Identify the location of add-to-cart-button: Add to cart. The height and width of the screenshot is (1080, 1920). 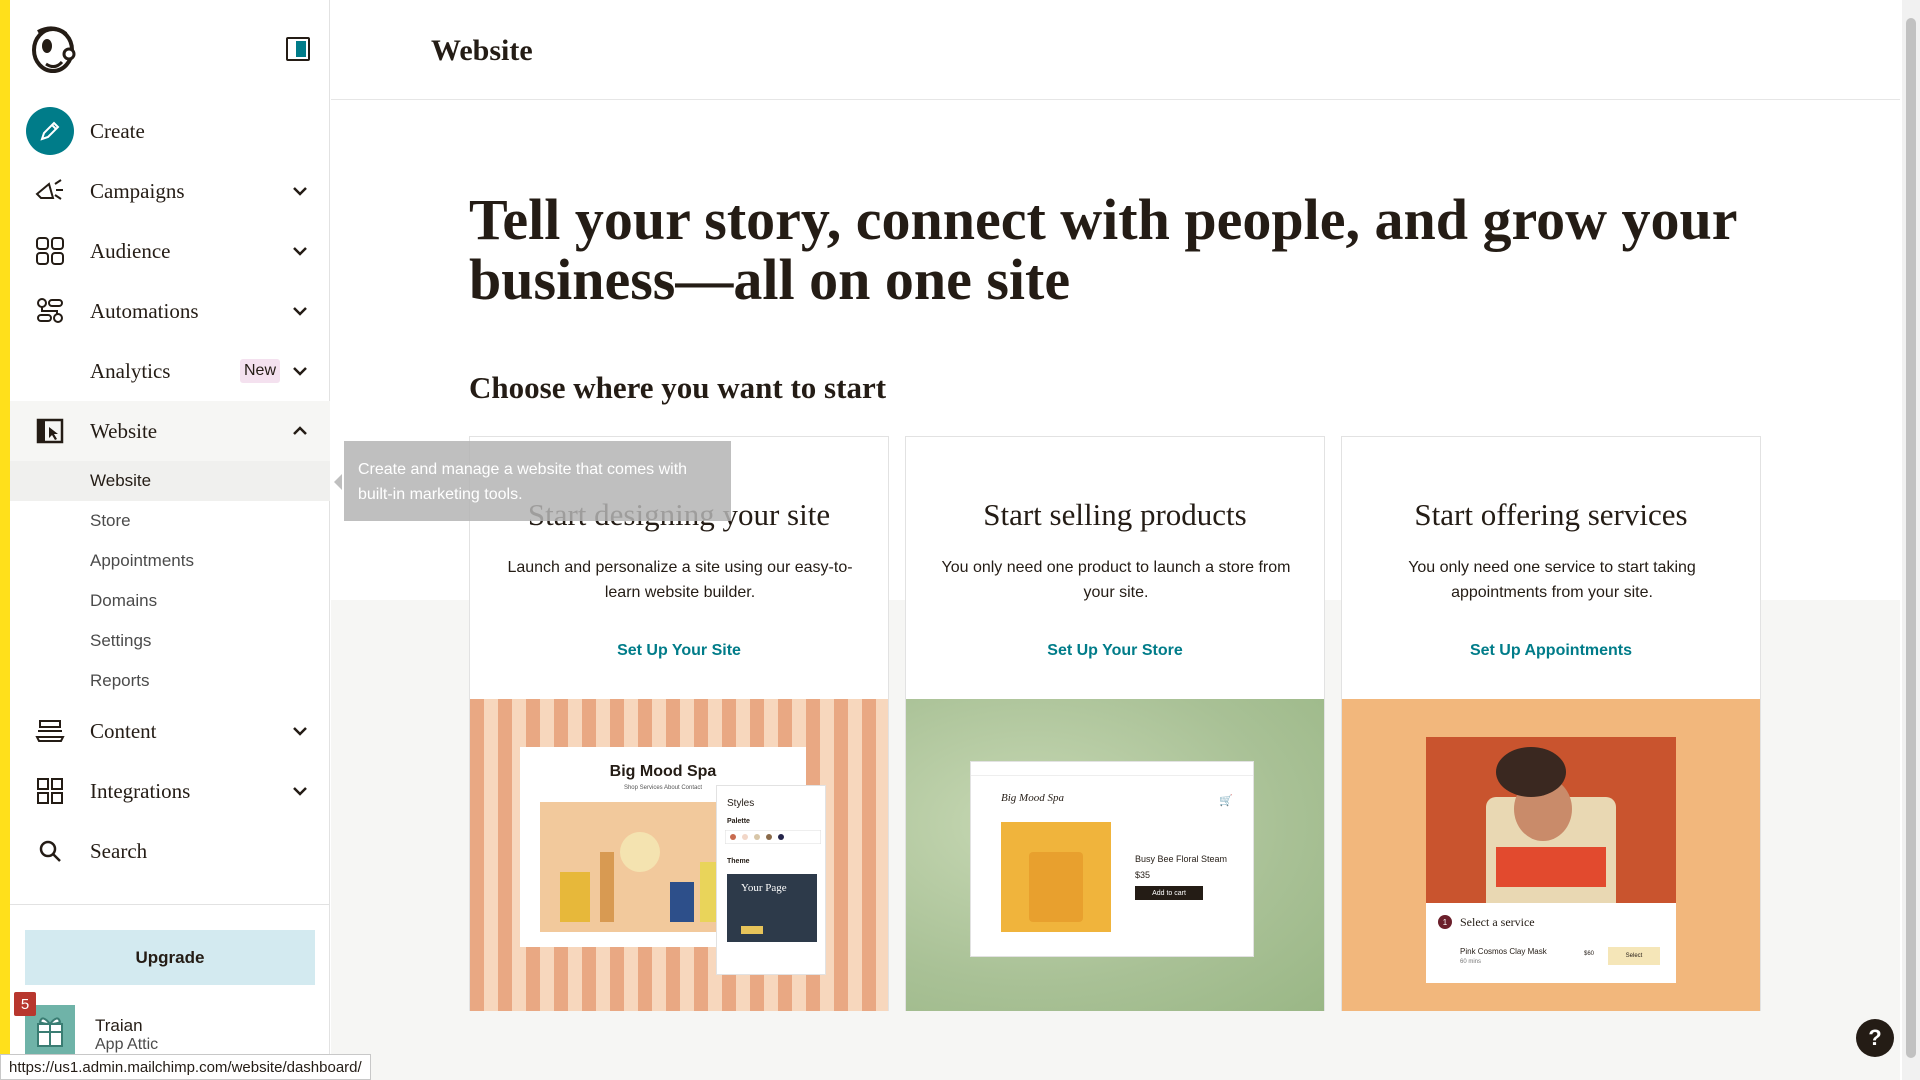
(1169, 893).